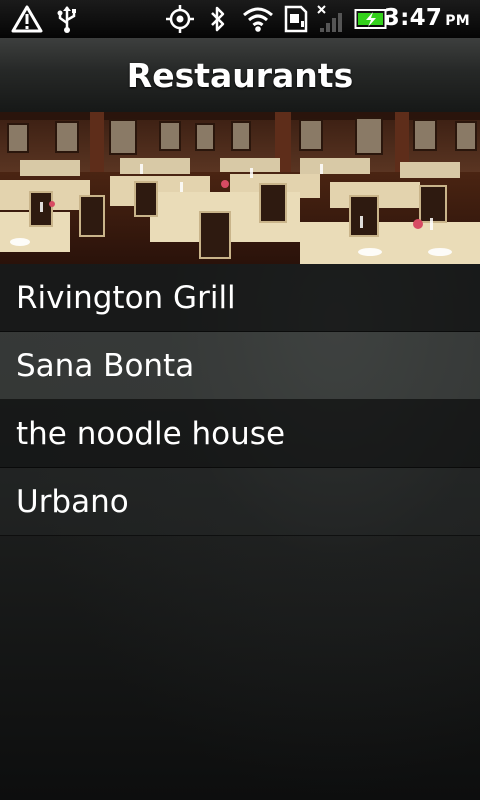  What do you see at coordinates (240, 502) in the screenshot?
I see `list-item: Urbano` at bounding box center [240, 502].